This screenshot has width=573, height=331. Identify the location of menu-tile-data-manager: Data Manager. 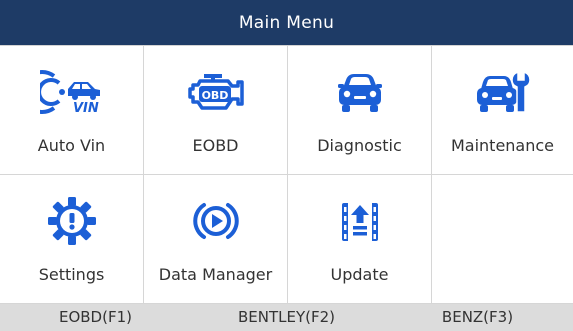
(216, 239).